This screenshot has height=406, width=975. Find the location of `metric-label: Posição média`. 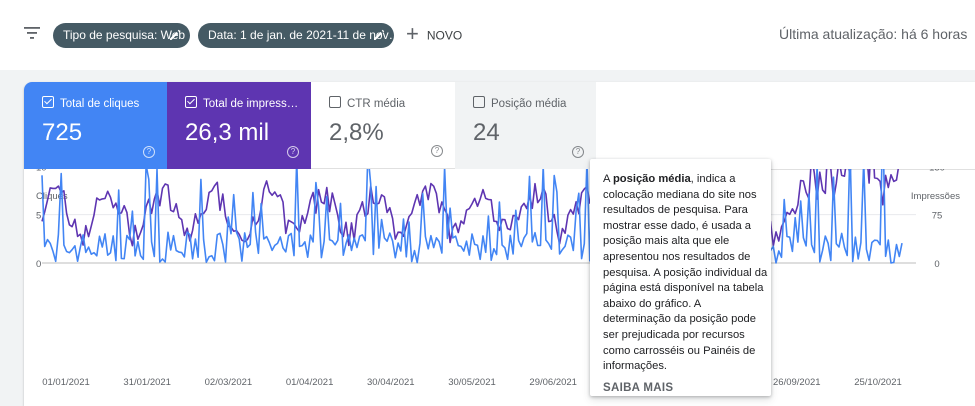

metric-label: Posição média is located at coordinates (529, 104).